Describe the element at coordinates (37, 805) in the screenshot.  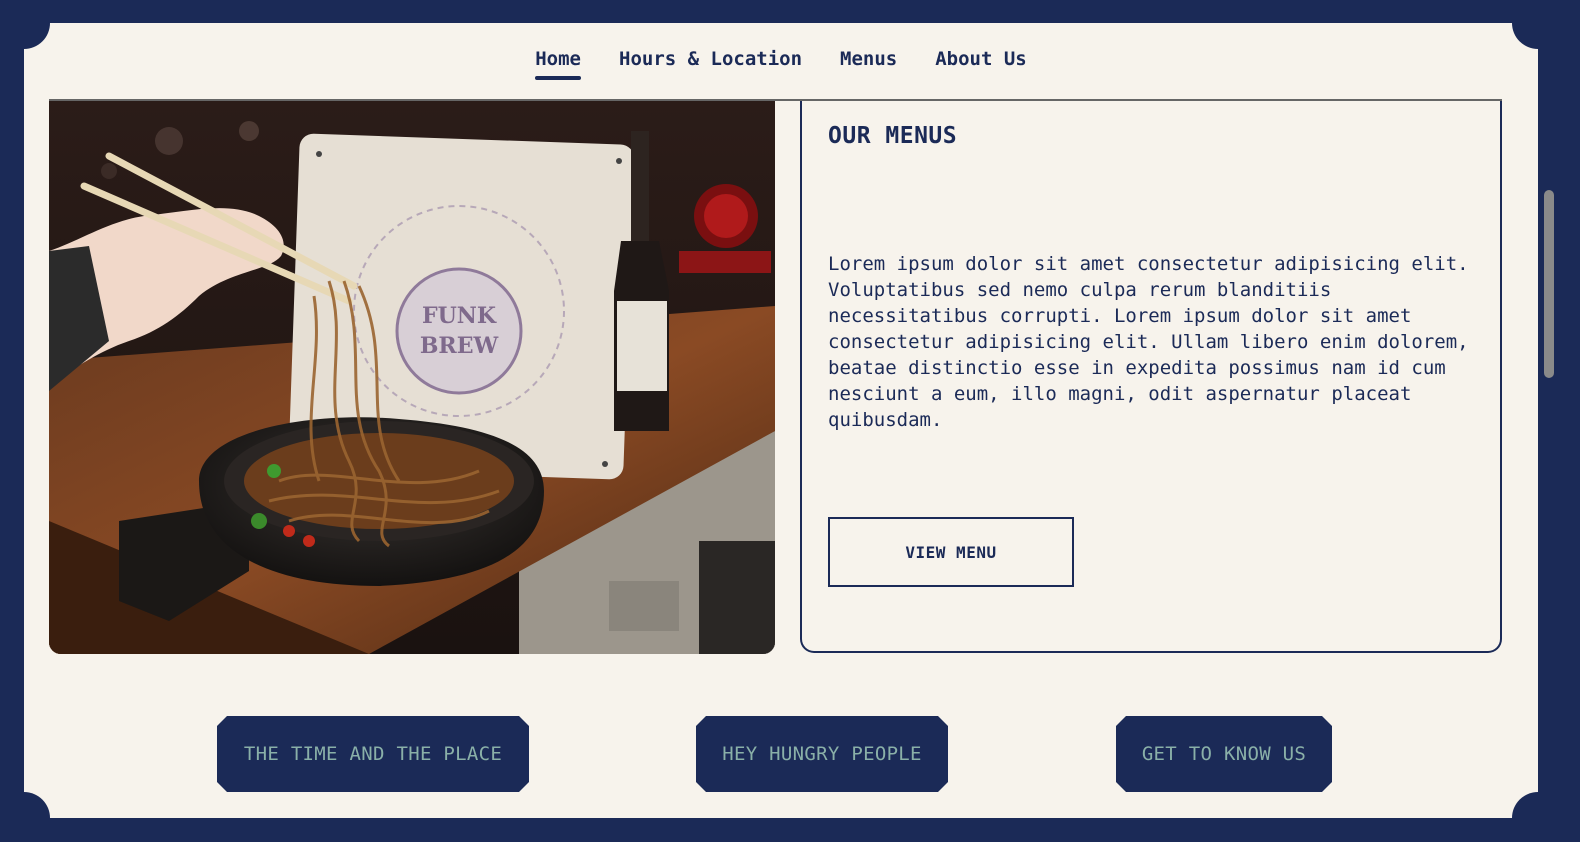
I see `frame-corner-bottom-left` at that location.